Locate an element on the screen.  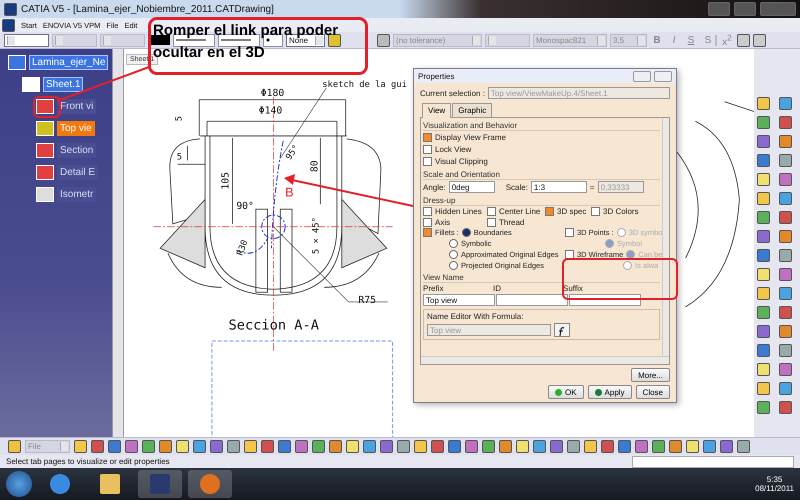
prefix-field: Top view is located at coordinates (459, 300).